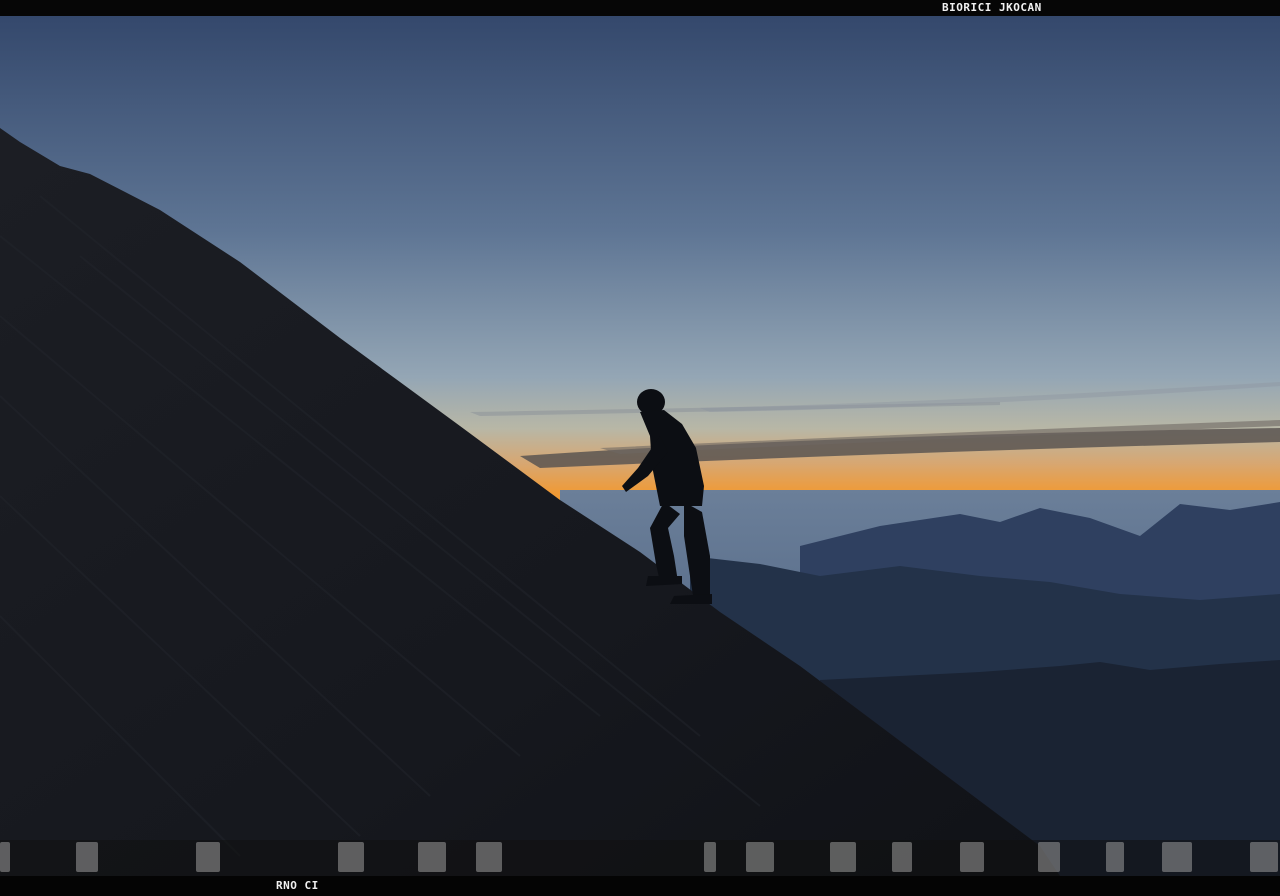  Describe the element at coordinates (640, 8) in the screenshot. I see `film-top-border` at that location.